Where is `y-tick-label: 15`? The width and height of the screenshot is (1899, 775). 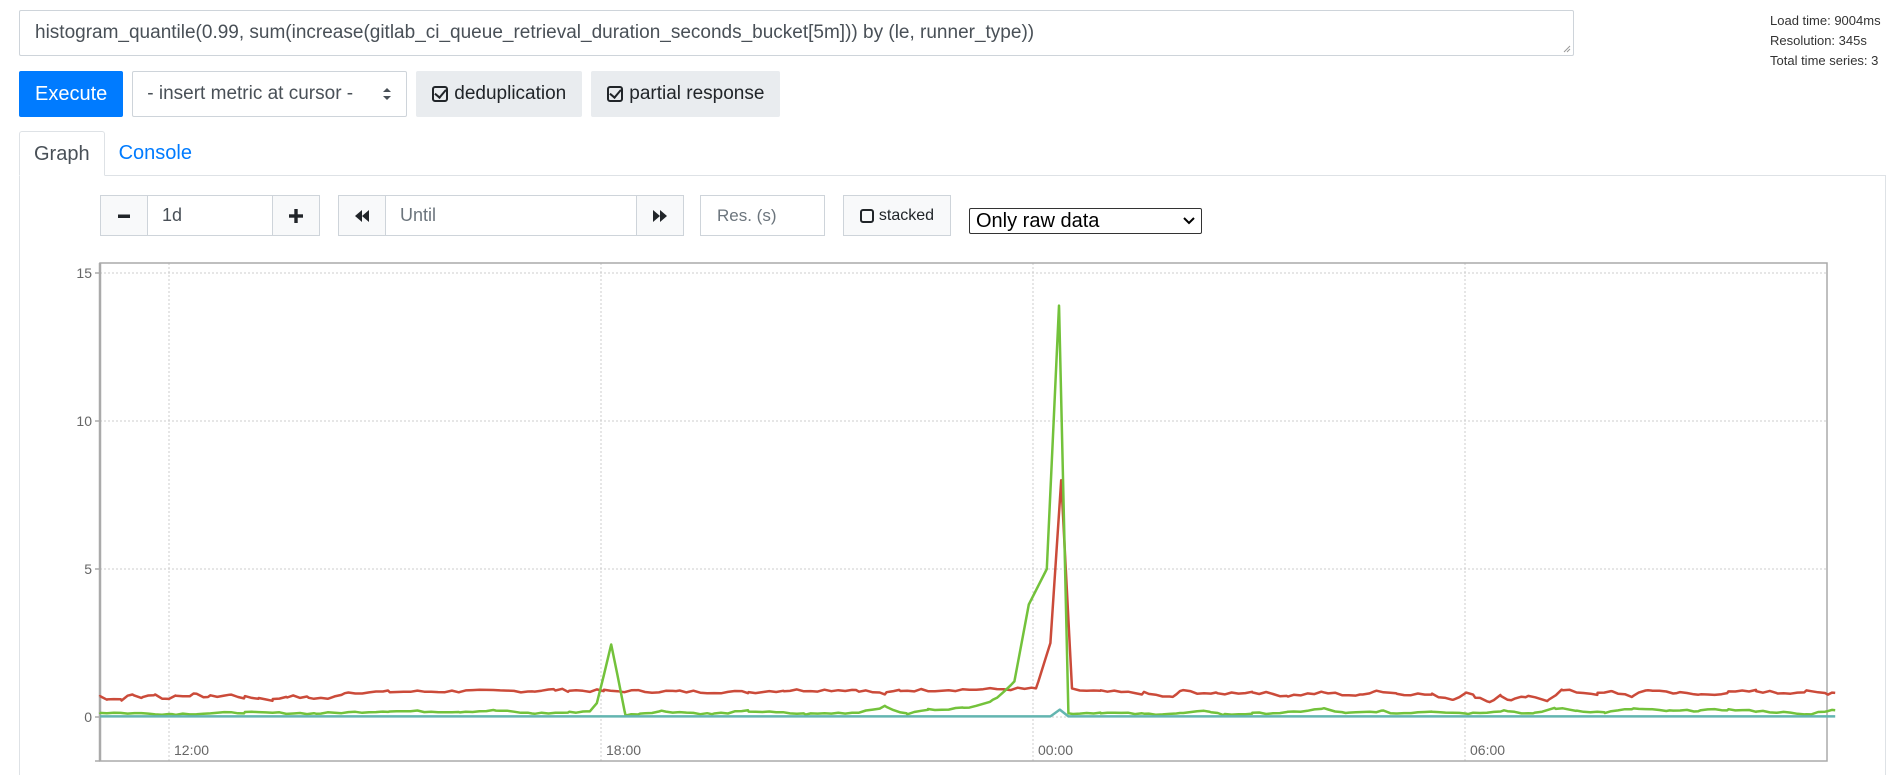 y-tick-label: 15 is located at coordinates (84, 273).